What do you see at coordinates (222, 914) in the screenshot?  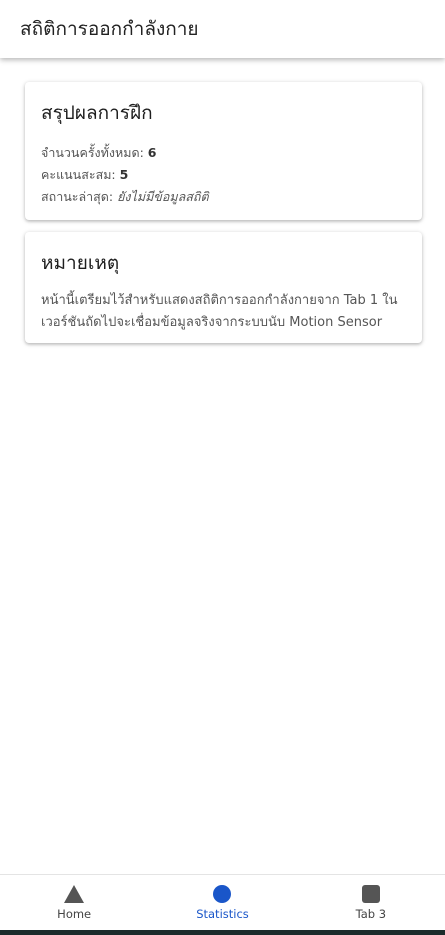 I see `tab-statistics-label: Statistics` at bounding box center [222, 914].